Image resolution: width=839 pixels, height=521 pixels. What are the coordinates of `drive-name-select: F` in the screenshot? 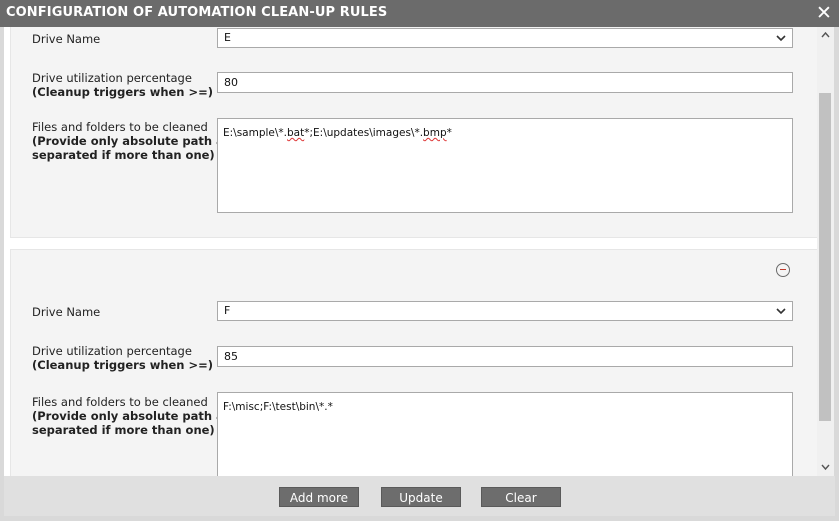 It's located at (505, 311).